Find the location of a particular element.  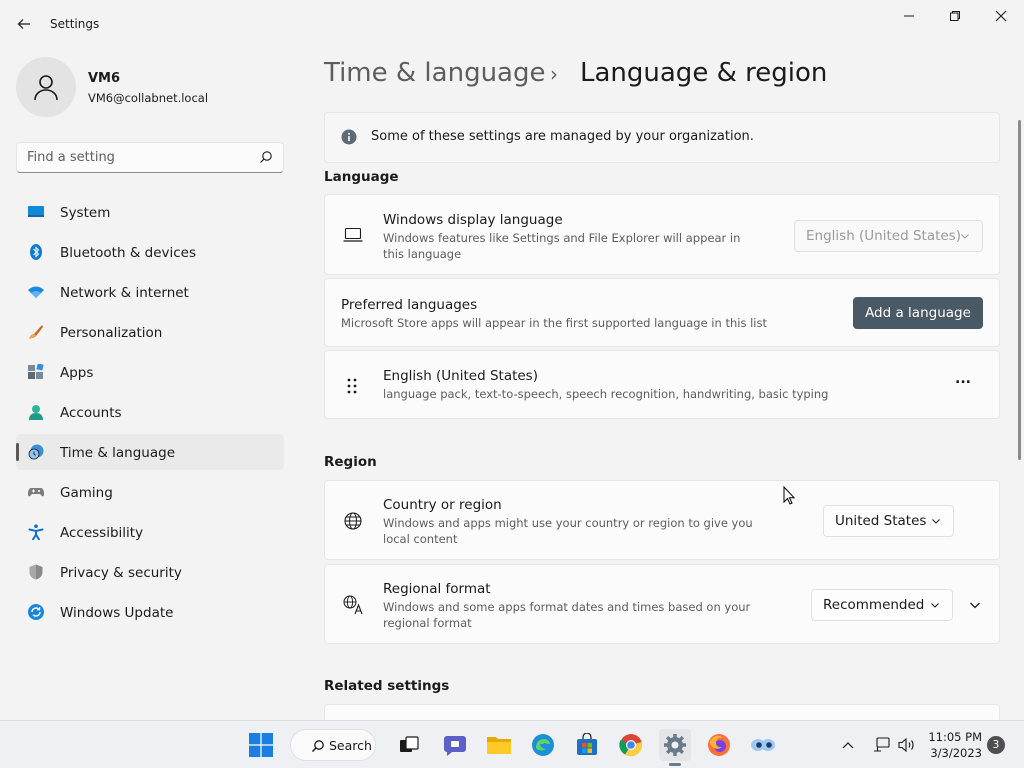

volume-tray-button is located at coordinates (907, 745).